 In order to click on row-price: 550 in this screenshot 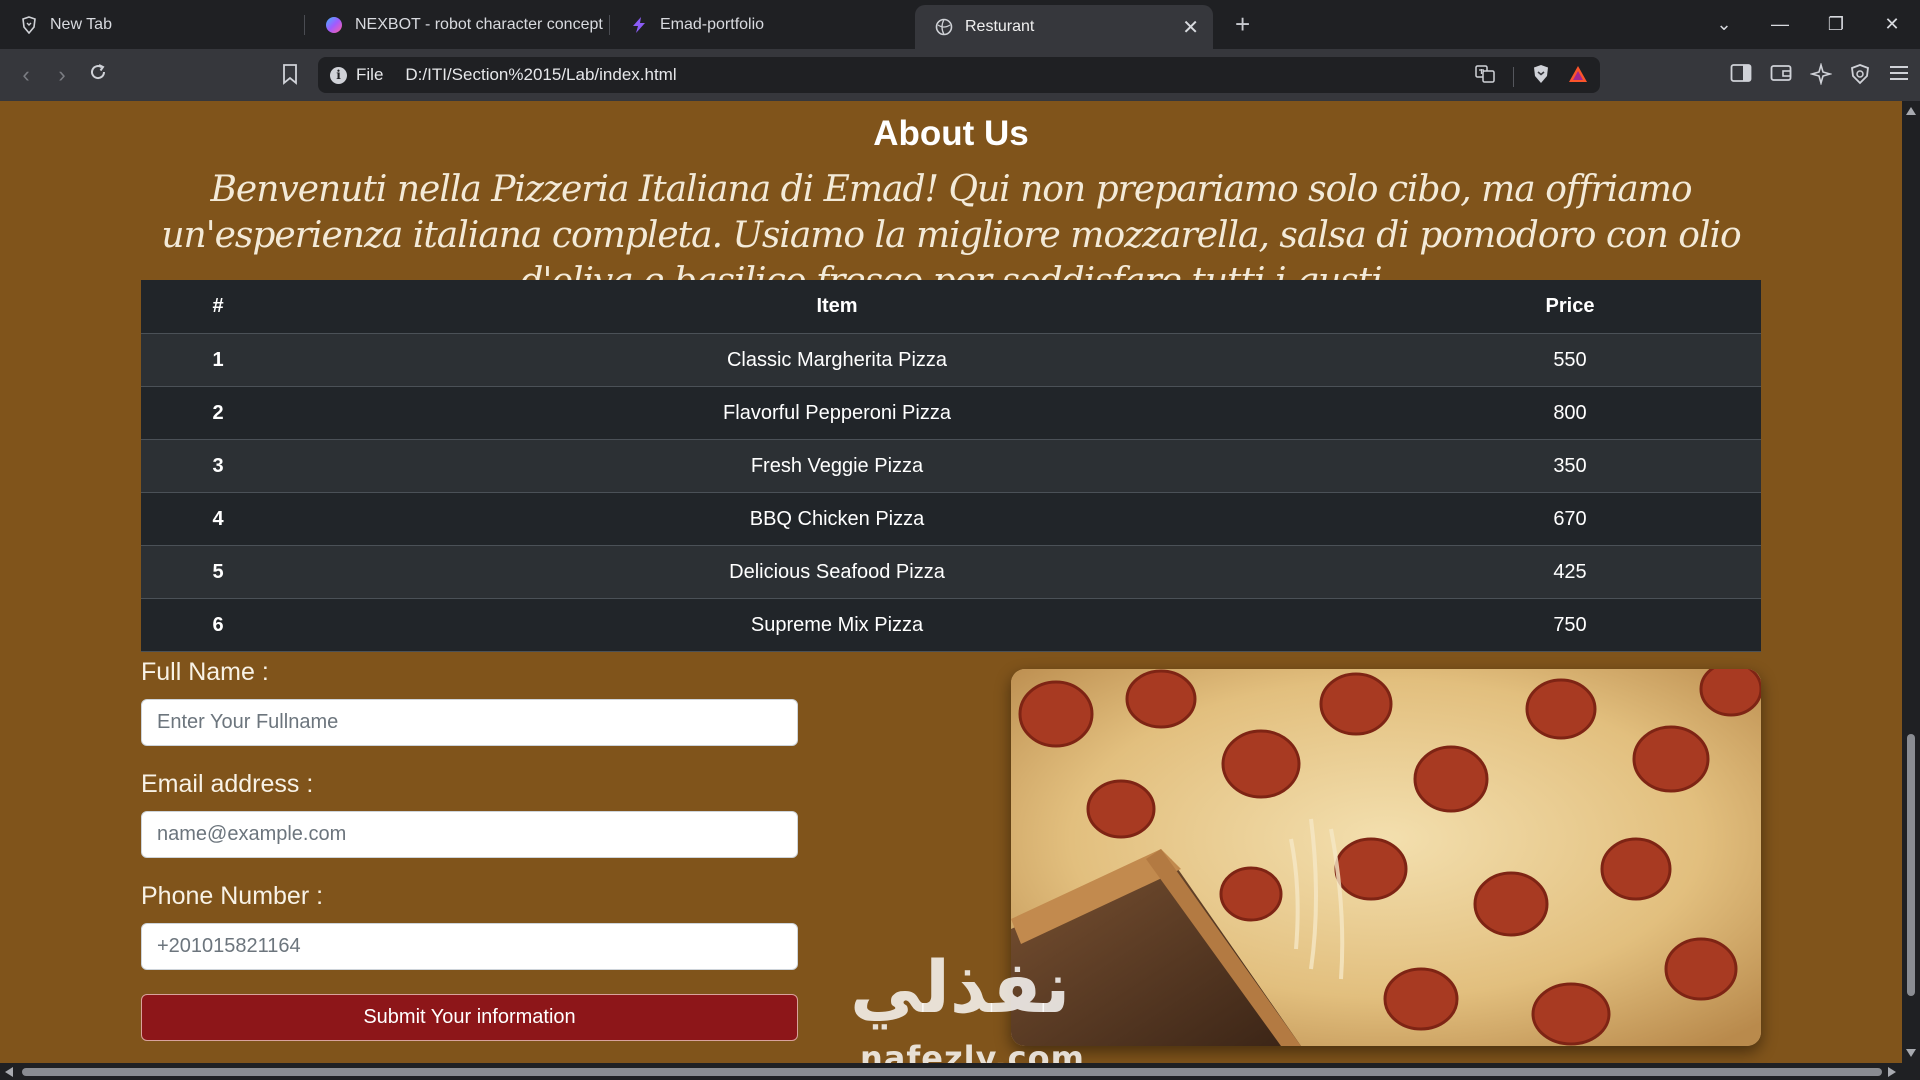, I will do `click(1570, 360)`.